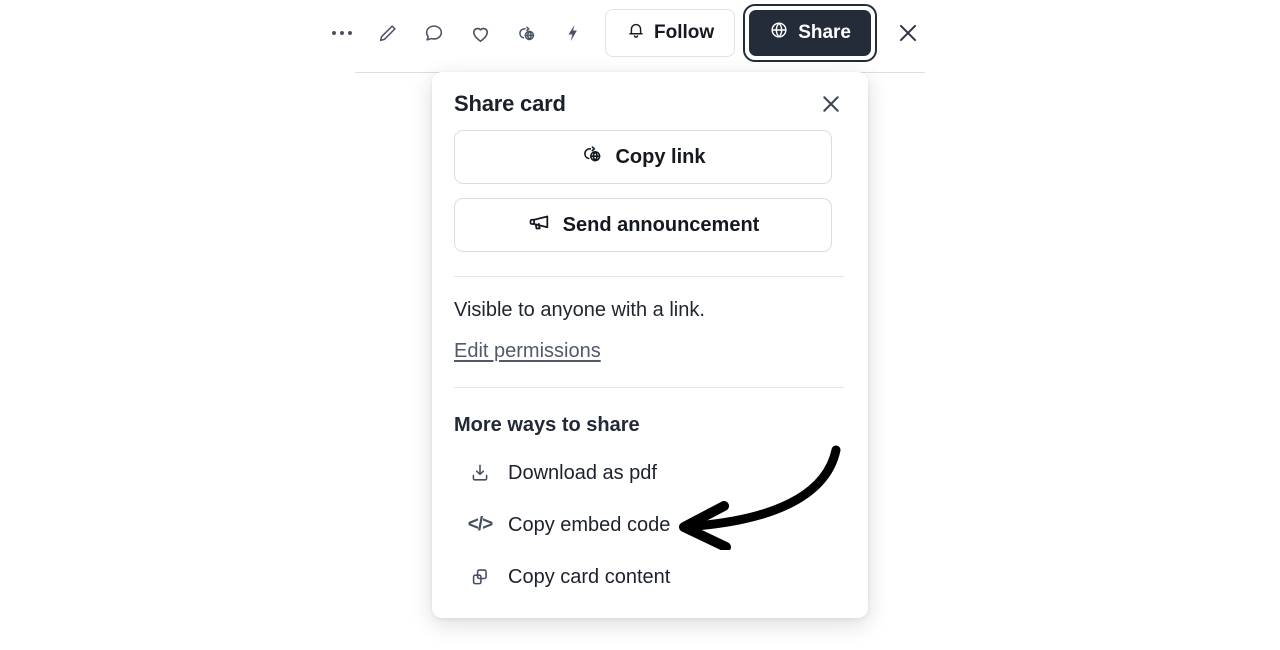  I want to click on lightning-bolt-icon, so click(572, 33).